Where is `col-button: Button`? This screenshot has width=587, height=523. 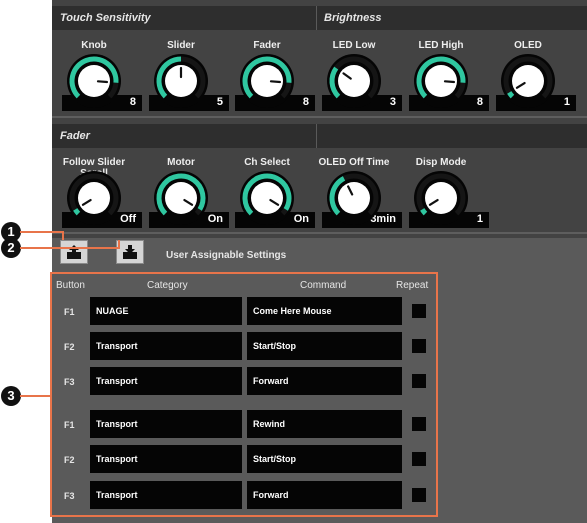 col-button: Button is located at coordinates (70, 285).